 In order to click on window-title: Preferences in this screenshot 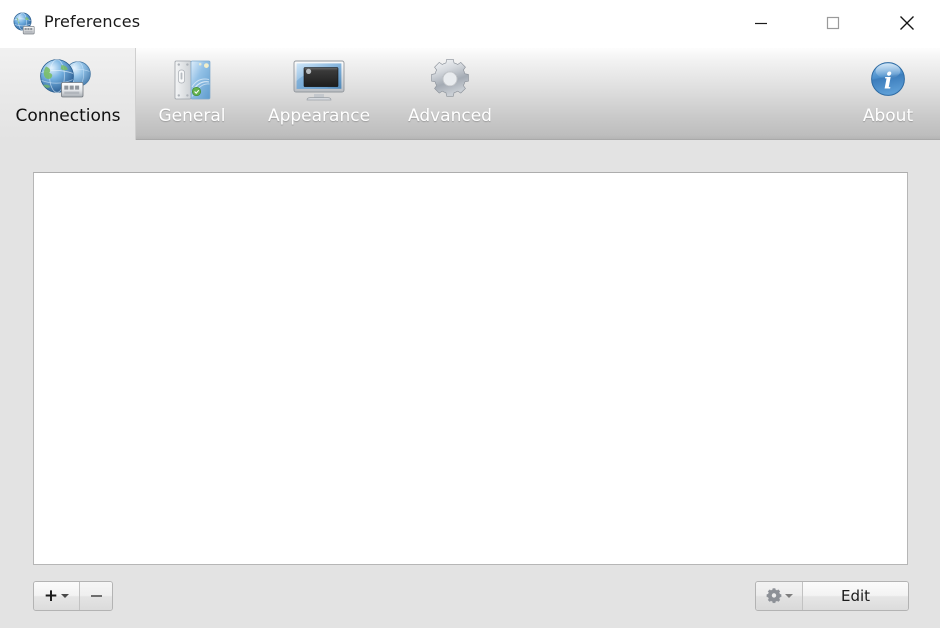, I will do `click(92, 21)`.